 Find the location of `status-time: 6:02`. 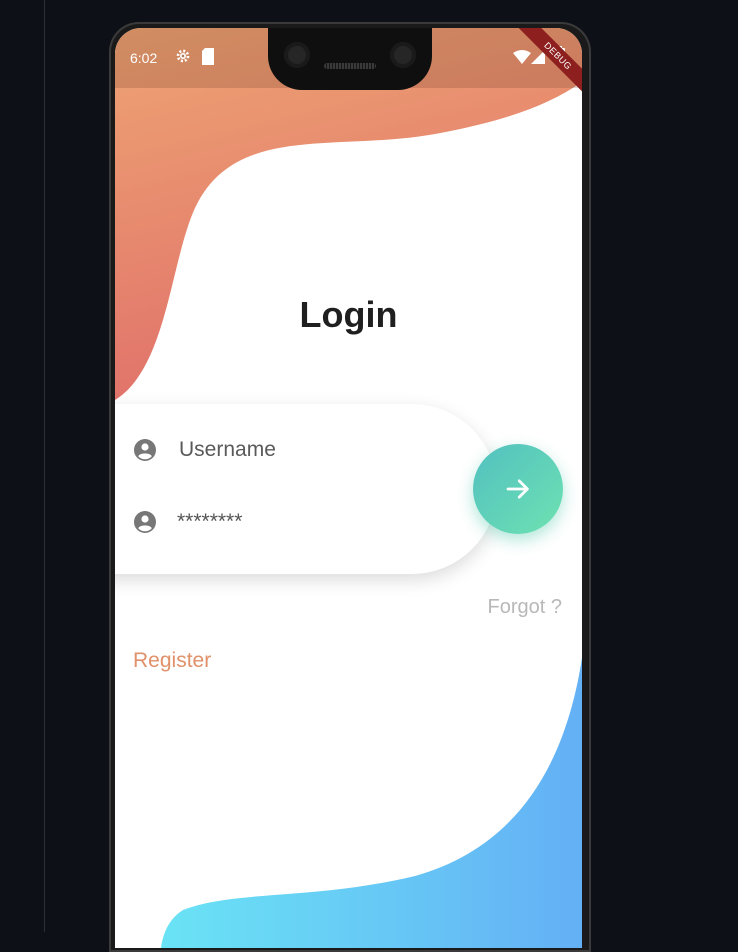

status-time: 6:02 is located at coordinates (144, 58).